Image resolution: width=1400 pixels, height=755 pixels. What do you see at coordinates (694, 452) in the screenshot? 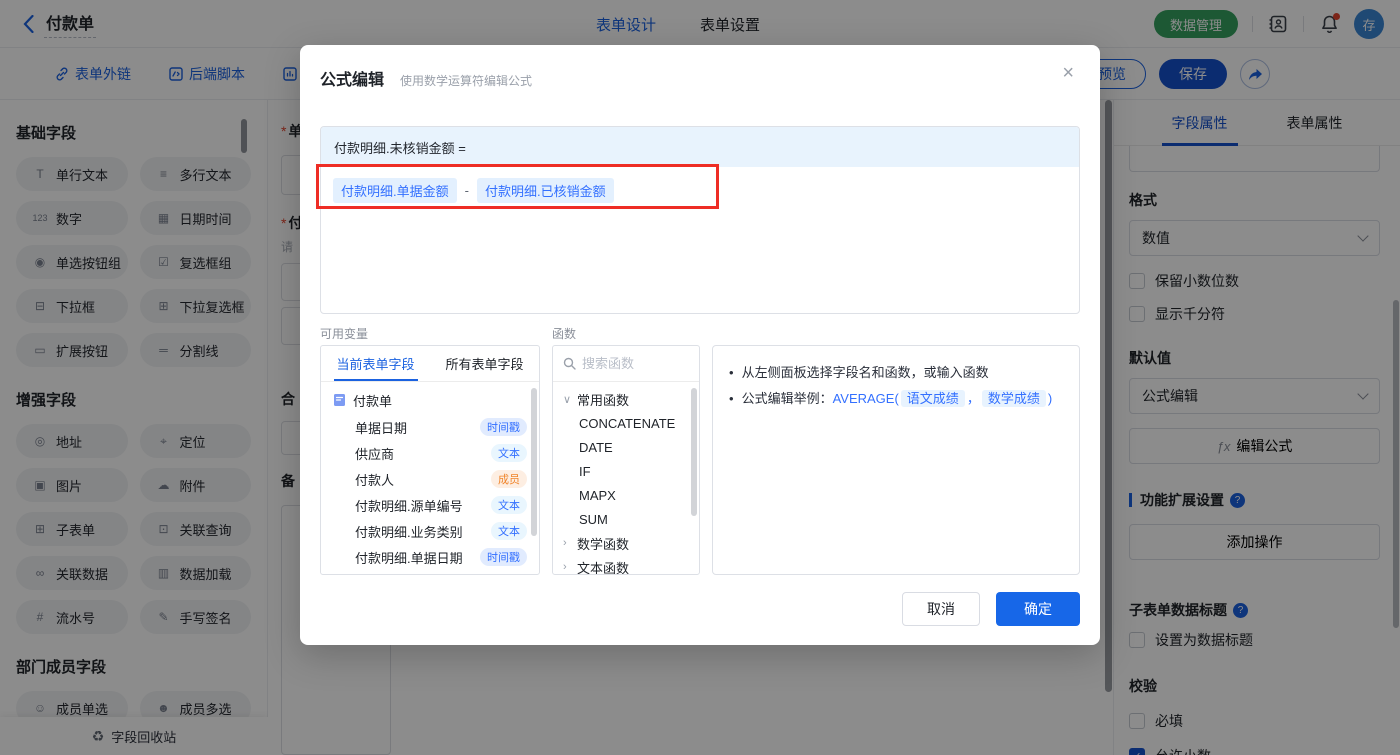
I see `functions-scrollbar-thumb` at bounding box center [694, 452].